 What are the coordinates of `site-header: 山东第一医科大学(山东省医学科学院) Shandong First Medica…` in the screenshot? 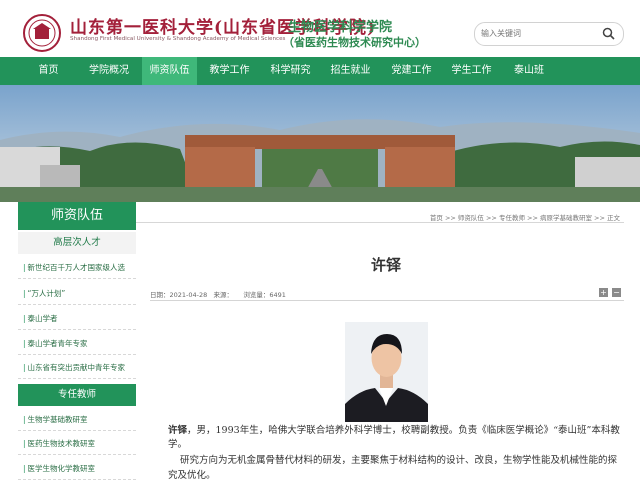 It's located at (320, 28).